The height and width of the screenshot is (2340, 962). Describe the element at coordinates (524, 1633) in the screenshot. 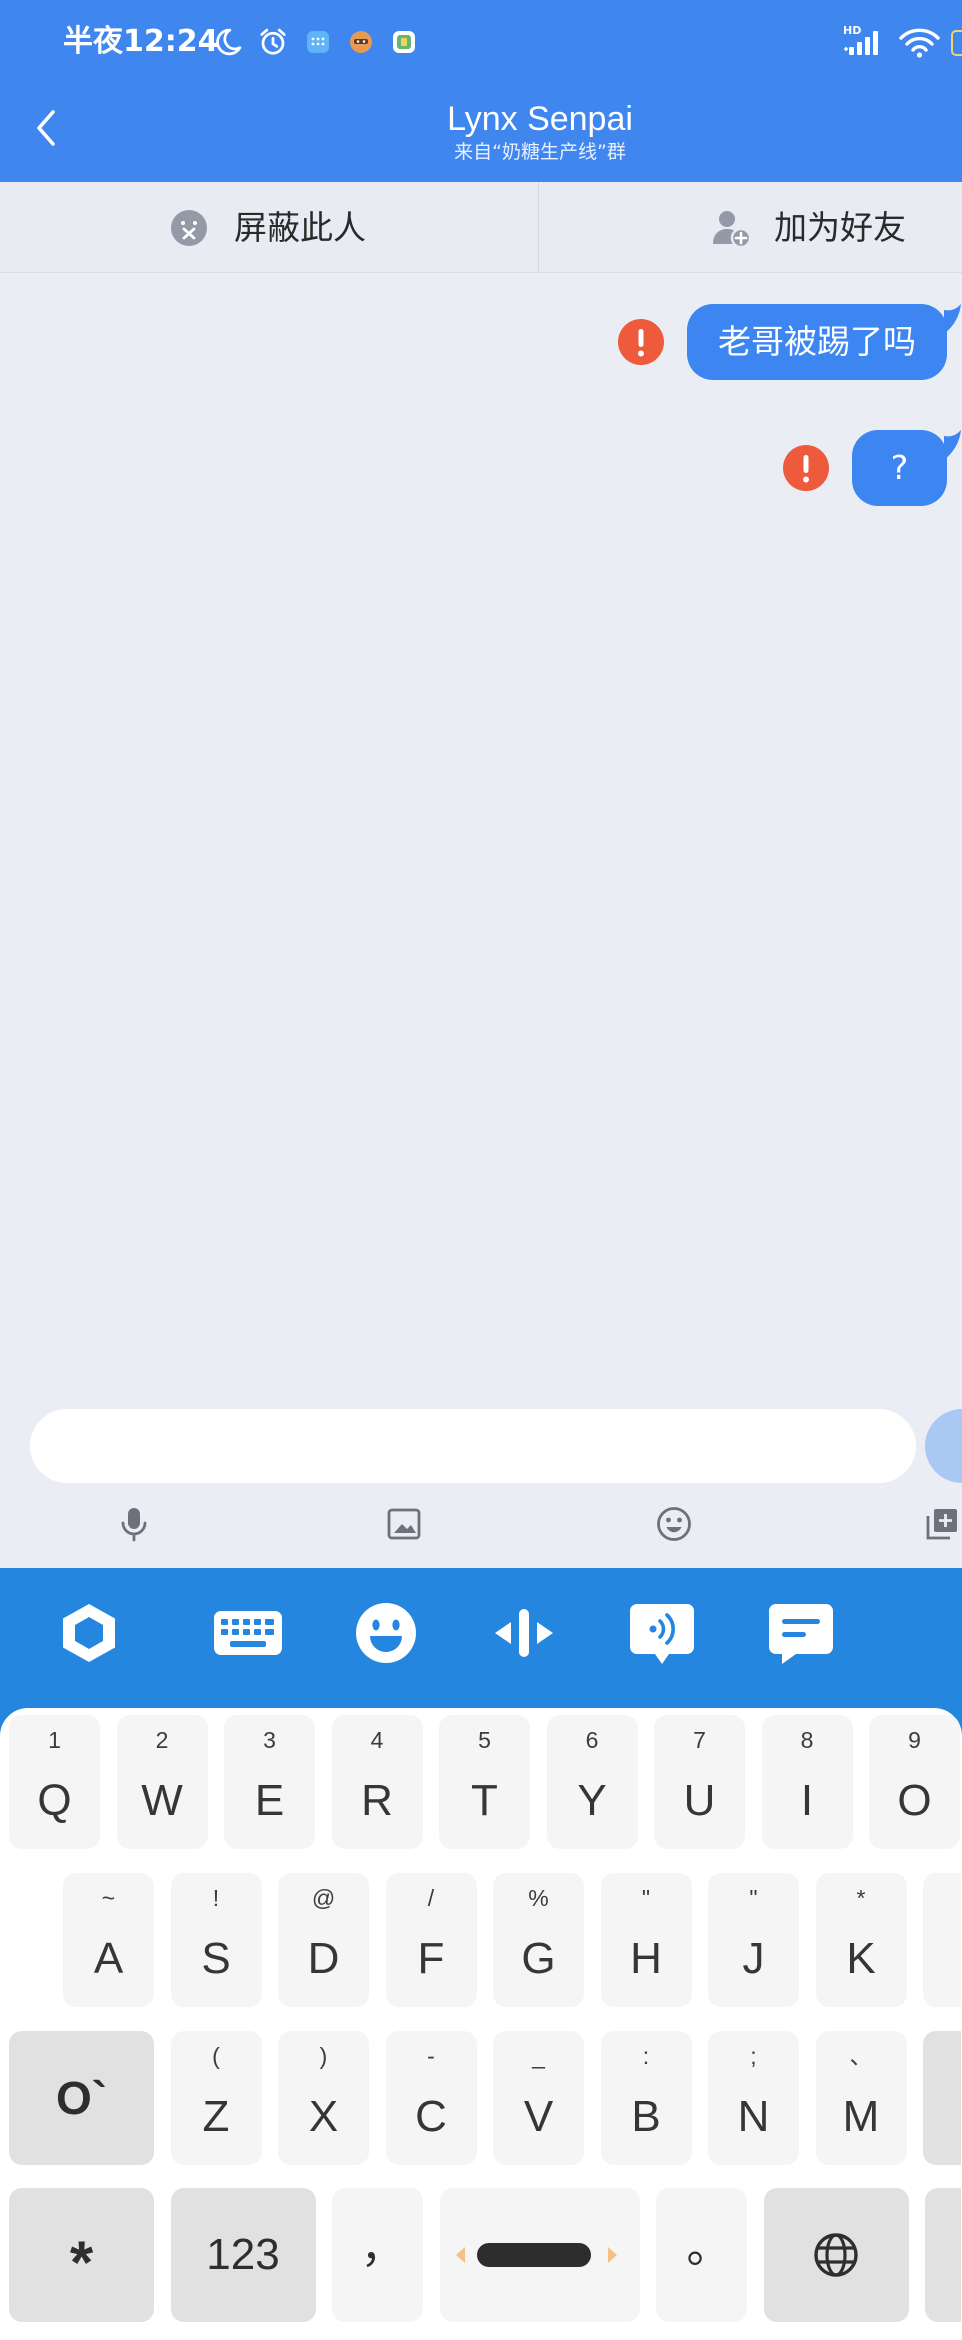

I see `cursor-move-icon` at that location.